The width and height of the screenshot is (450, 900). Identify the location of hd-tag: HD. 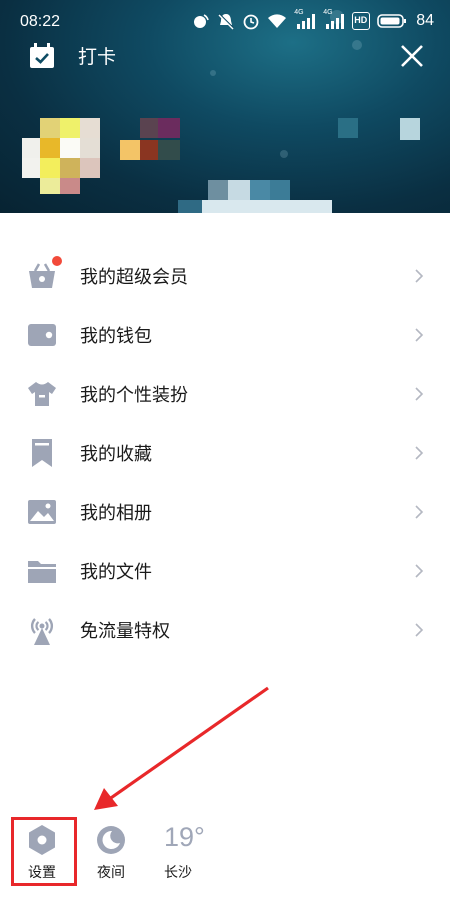
(361, 20).